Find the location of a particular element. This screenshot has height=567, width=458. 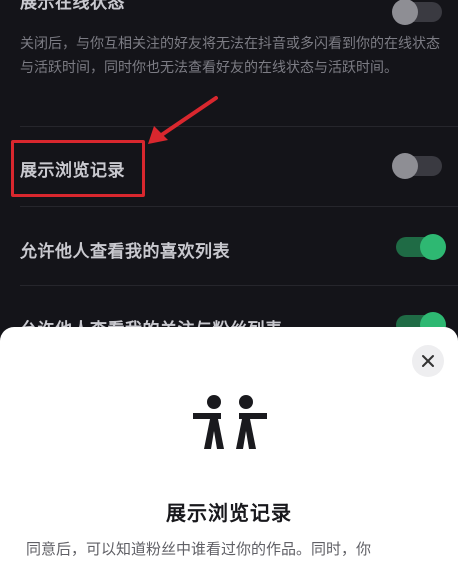

sheet-description: 同意后，可以知道粉丝中谁看过你的作品。同时，你 is located at coordinates (199, 549).